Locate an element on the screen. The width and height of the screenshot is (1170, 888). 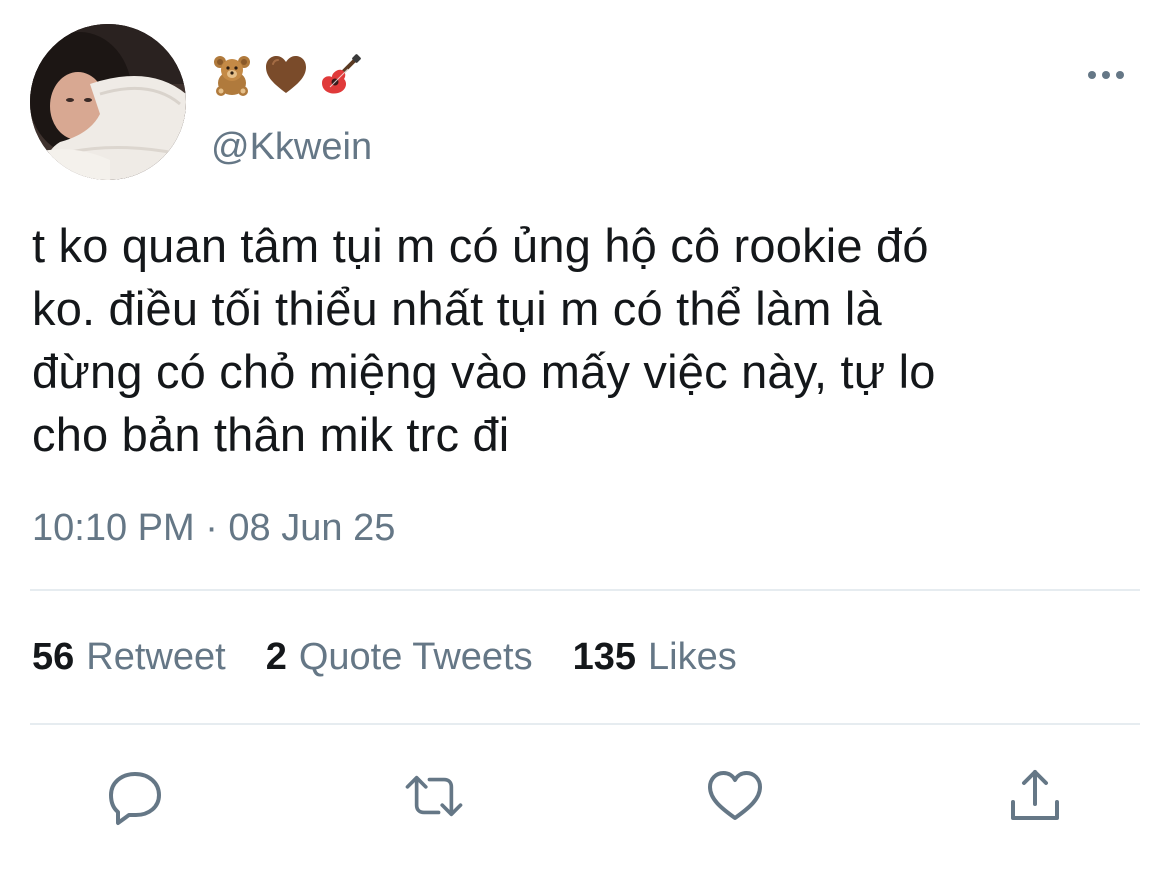
ellipsis-icon is located at coordinates (1106, 75).